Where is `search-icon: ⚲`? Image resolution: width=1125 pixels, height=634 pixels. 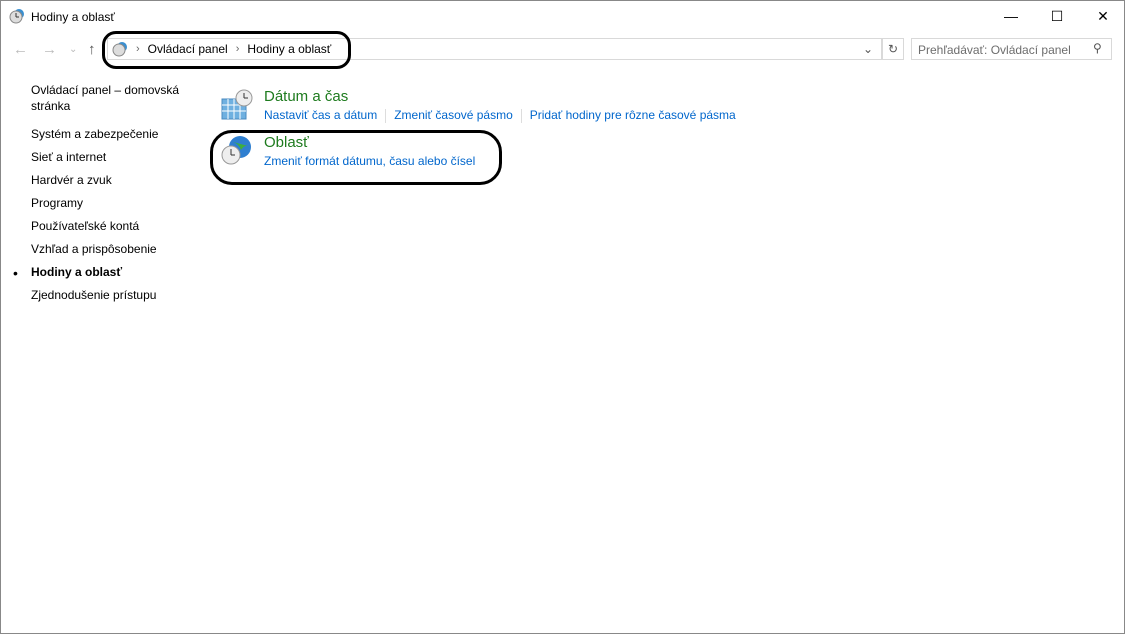
search-icon: ⚲ is located at coordinates (1097, 48).